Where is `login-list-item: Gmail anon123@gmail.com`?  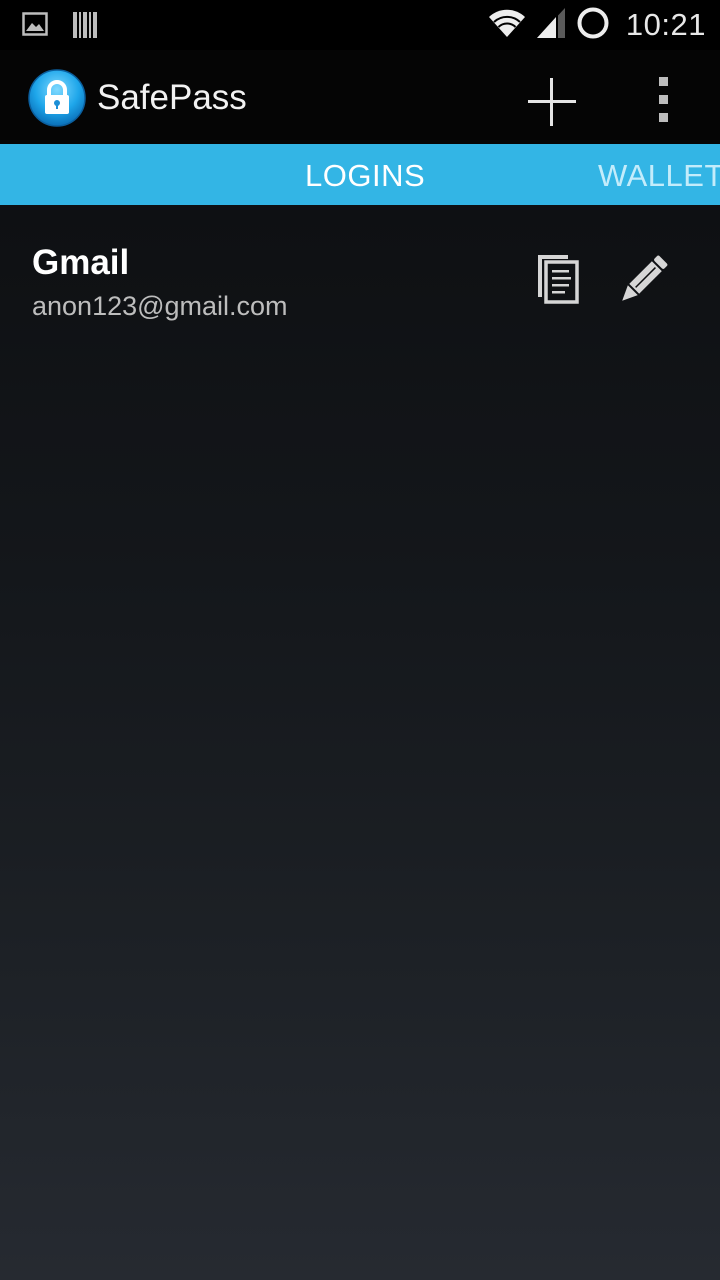 login-list-item: Gmail anon123@gmail.com is located at coordinates (360, 275).